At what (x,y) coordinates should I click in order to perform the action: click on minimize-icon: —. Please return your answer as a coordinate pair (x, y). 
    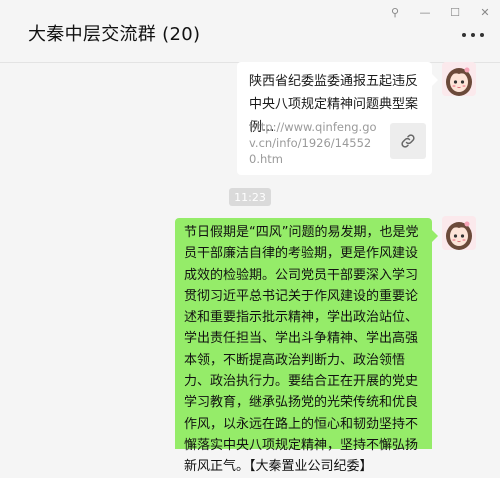
    Looking at the image, I should click on (425, 12).